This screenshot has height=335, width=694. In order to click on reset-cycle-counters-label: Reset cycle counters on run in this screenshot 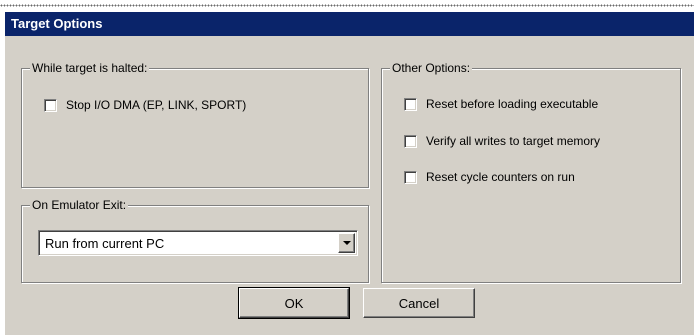, I will do `click(500, 177)`.